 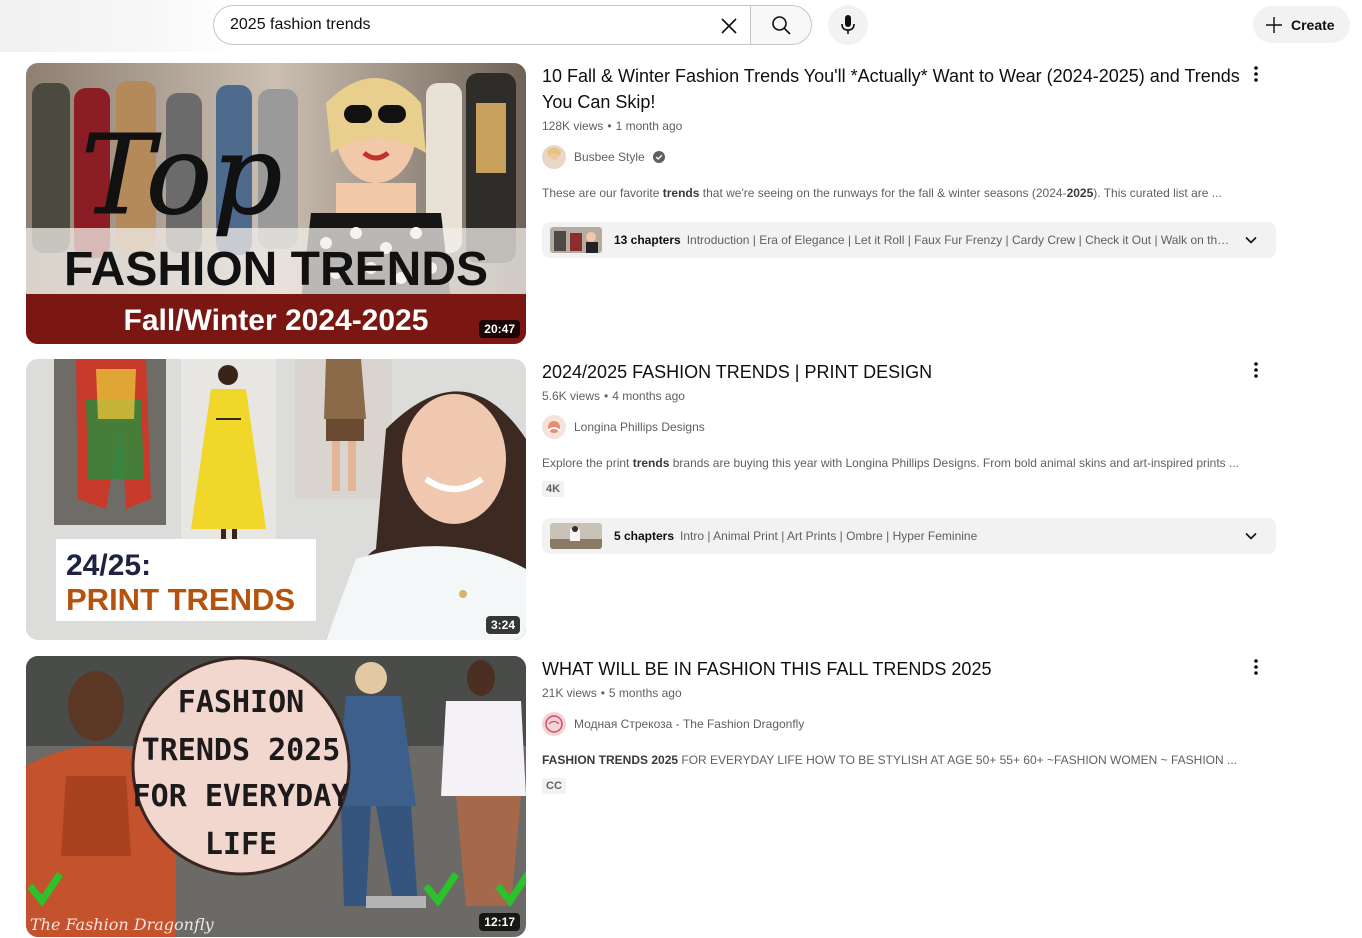 What do you see at coordinates (502, 625) in the screenshot?
I see `duration-badge: 3:24` at bounding box center [502, 625].